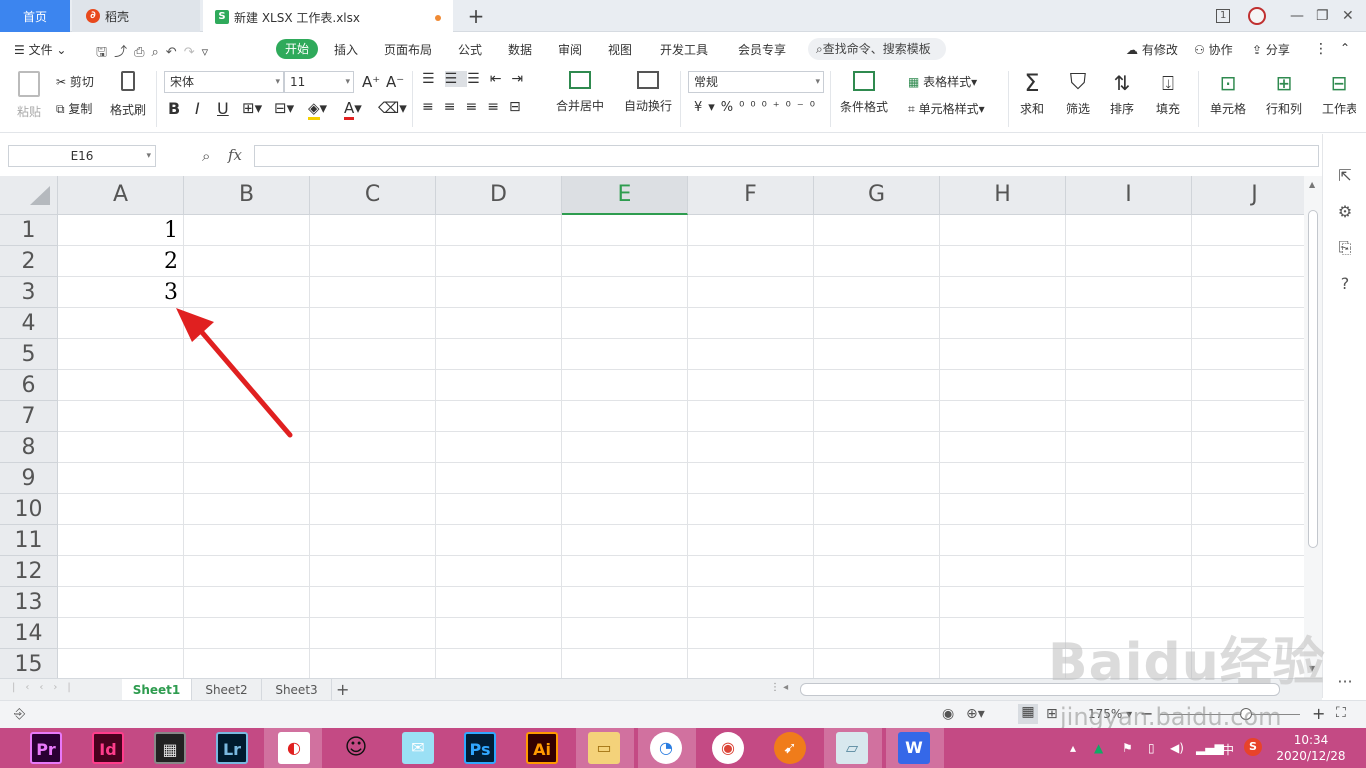 Image resolution: width=1366 pixels, height=768 pixels. Describe the element at coordinates (1168, 93) in the screenshot. I see `fill-button: ⍗ 填充` at that location.